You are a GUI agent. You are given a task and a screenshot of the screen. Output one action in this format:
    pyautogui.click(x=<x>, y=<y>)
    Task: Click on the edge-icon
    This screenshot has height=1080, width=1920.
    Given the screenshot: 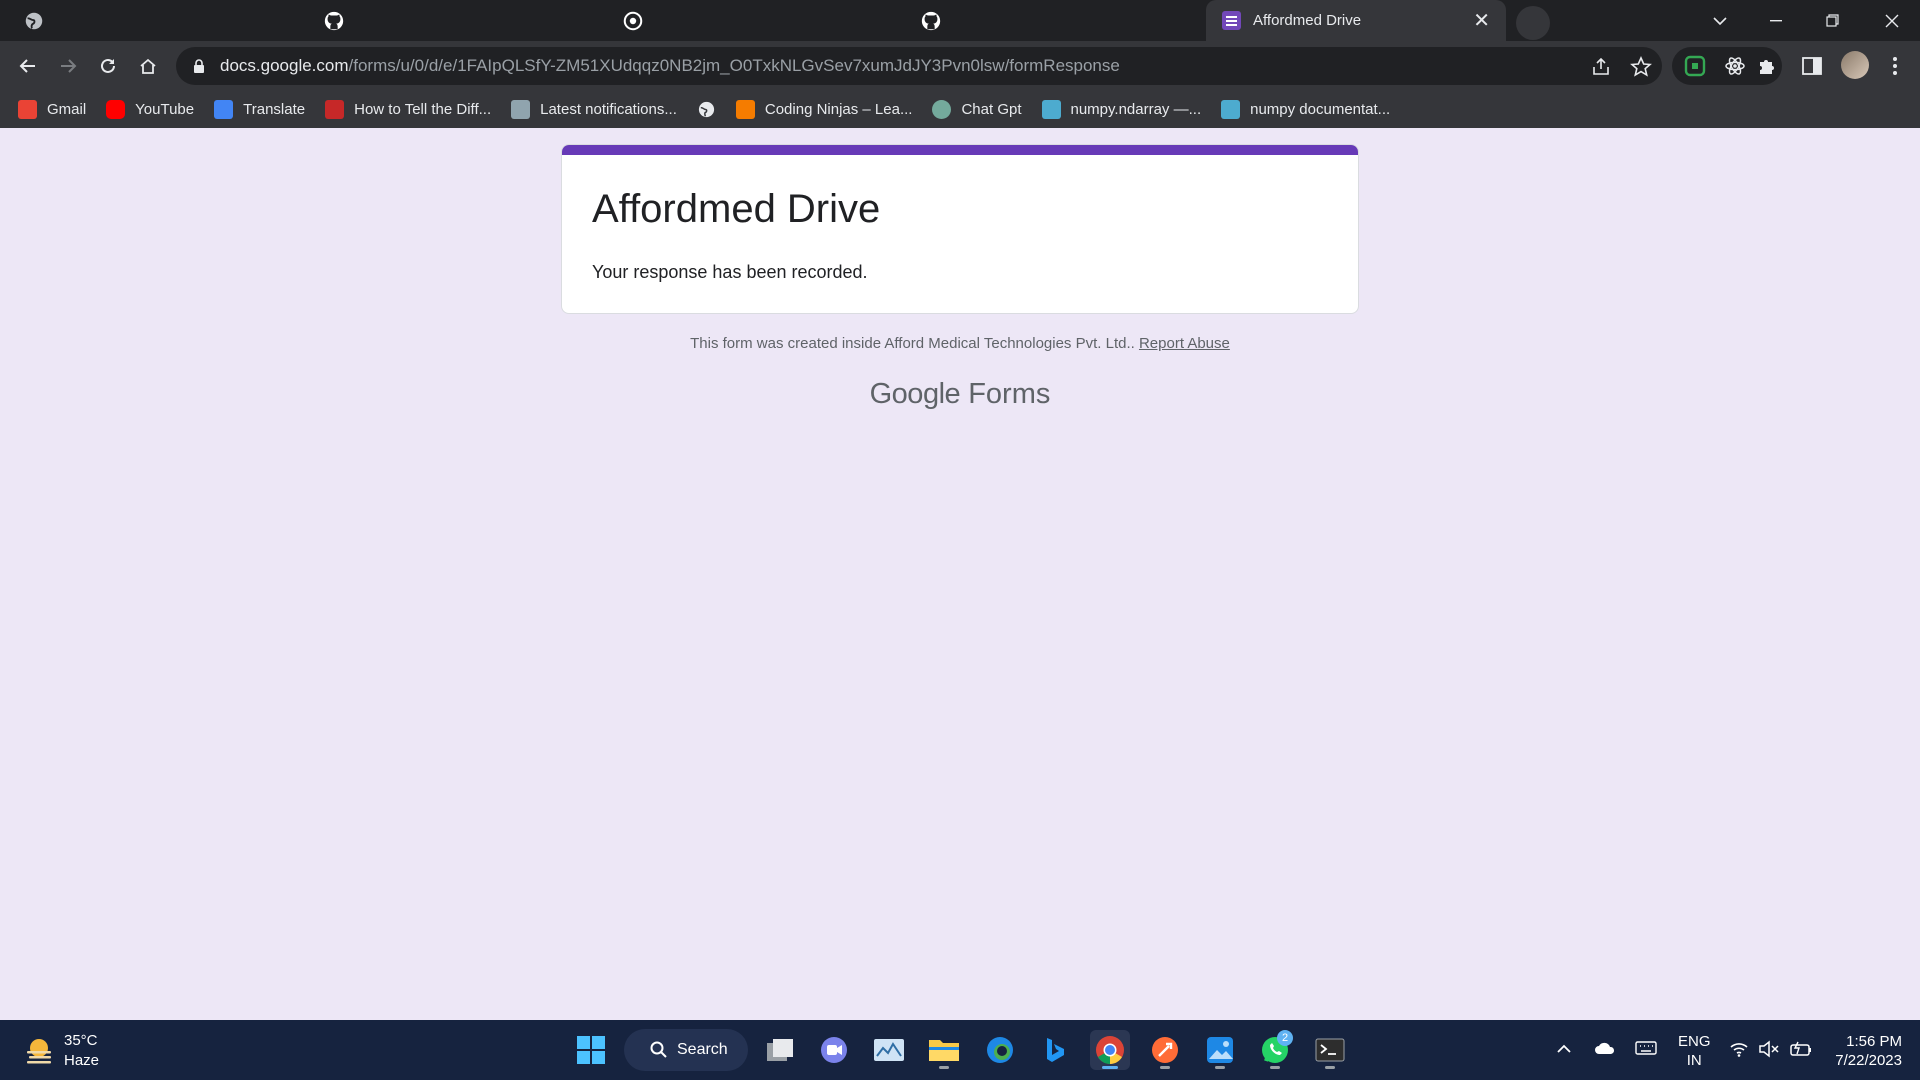 What is the action you would take?
    pyautogui.click(x=1000, y=1050)
    